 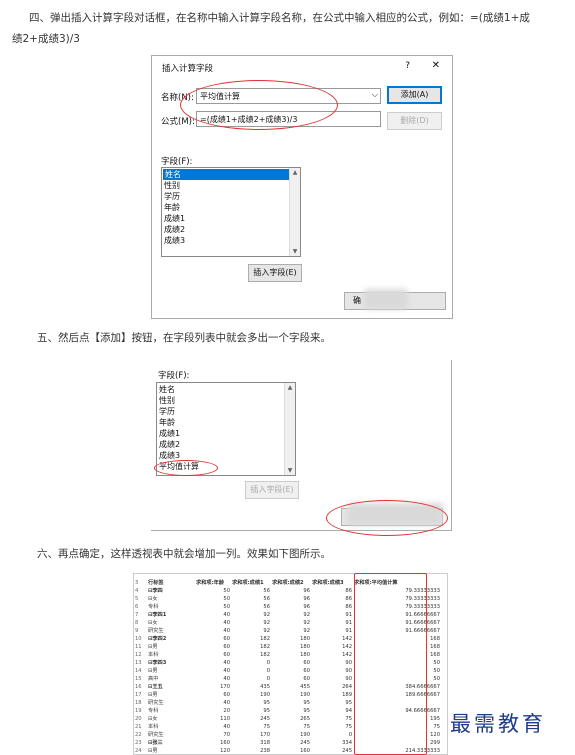 I want to click on table-cell: 238, so click(x=251, y=751).